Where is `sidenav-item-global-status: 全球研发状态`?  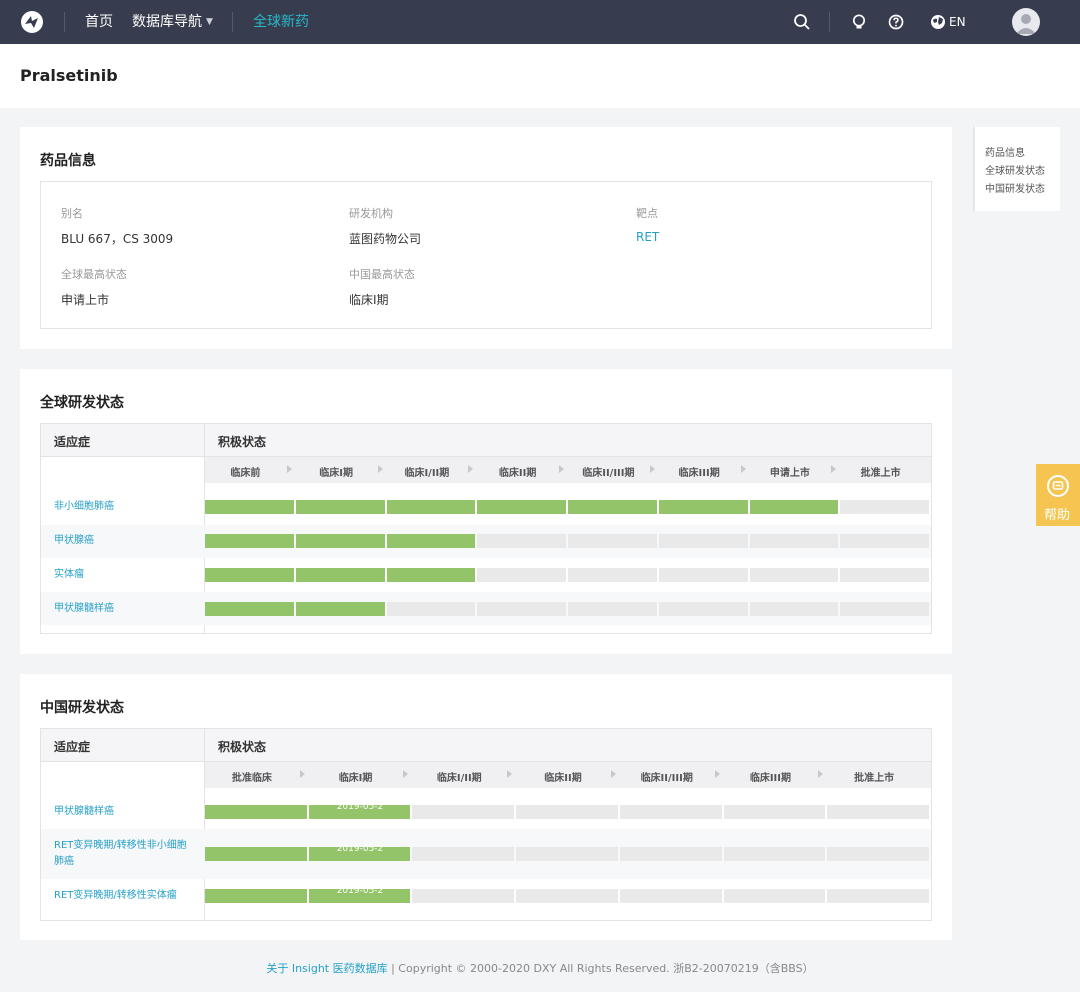
sidenav-item-global-status: 全球研发状态 is located at coordinates (1015, 169).